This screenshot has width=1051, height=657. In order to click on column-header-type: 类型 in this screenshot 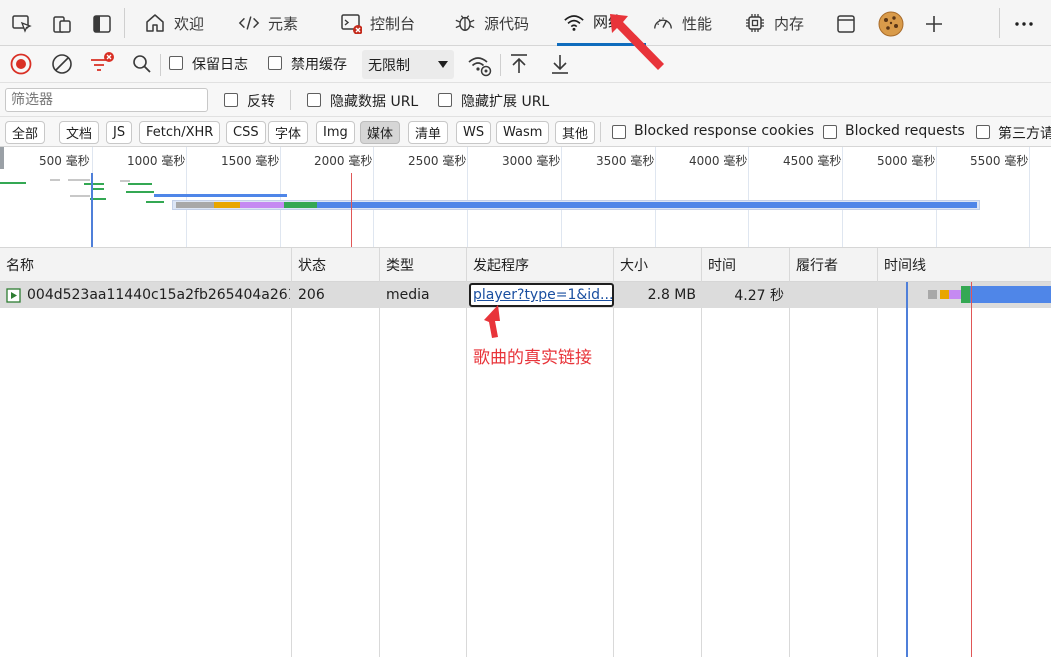, I will do `click(397, 265)`.